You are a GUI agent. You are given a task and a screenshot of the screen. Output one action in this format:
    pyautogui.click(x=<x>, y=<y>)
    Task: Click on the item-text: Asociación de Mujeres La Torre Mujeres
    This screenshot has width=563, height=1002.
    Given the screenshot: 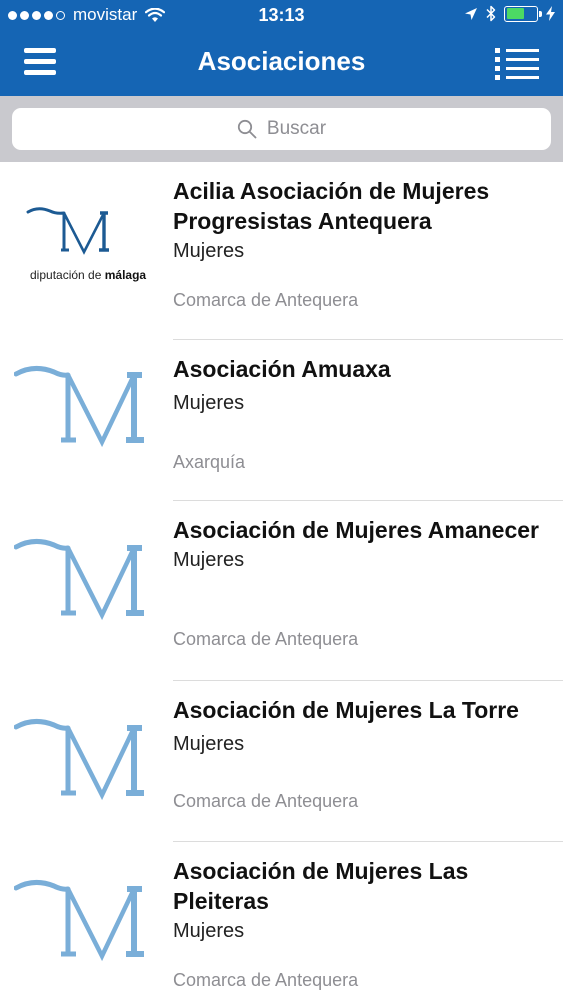 What is the action you would take?
    pyautogui.click(x=362, y=726)
    